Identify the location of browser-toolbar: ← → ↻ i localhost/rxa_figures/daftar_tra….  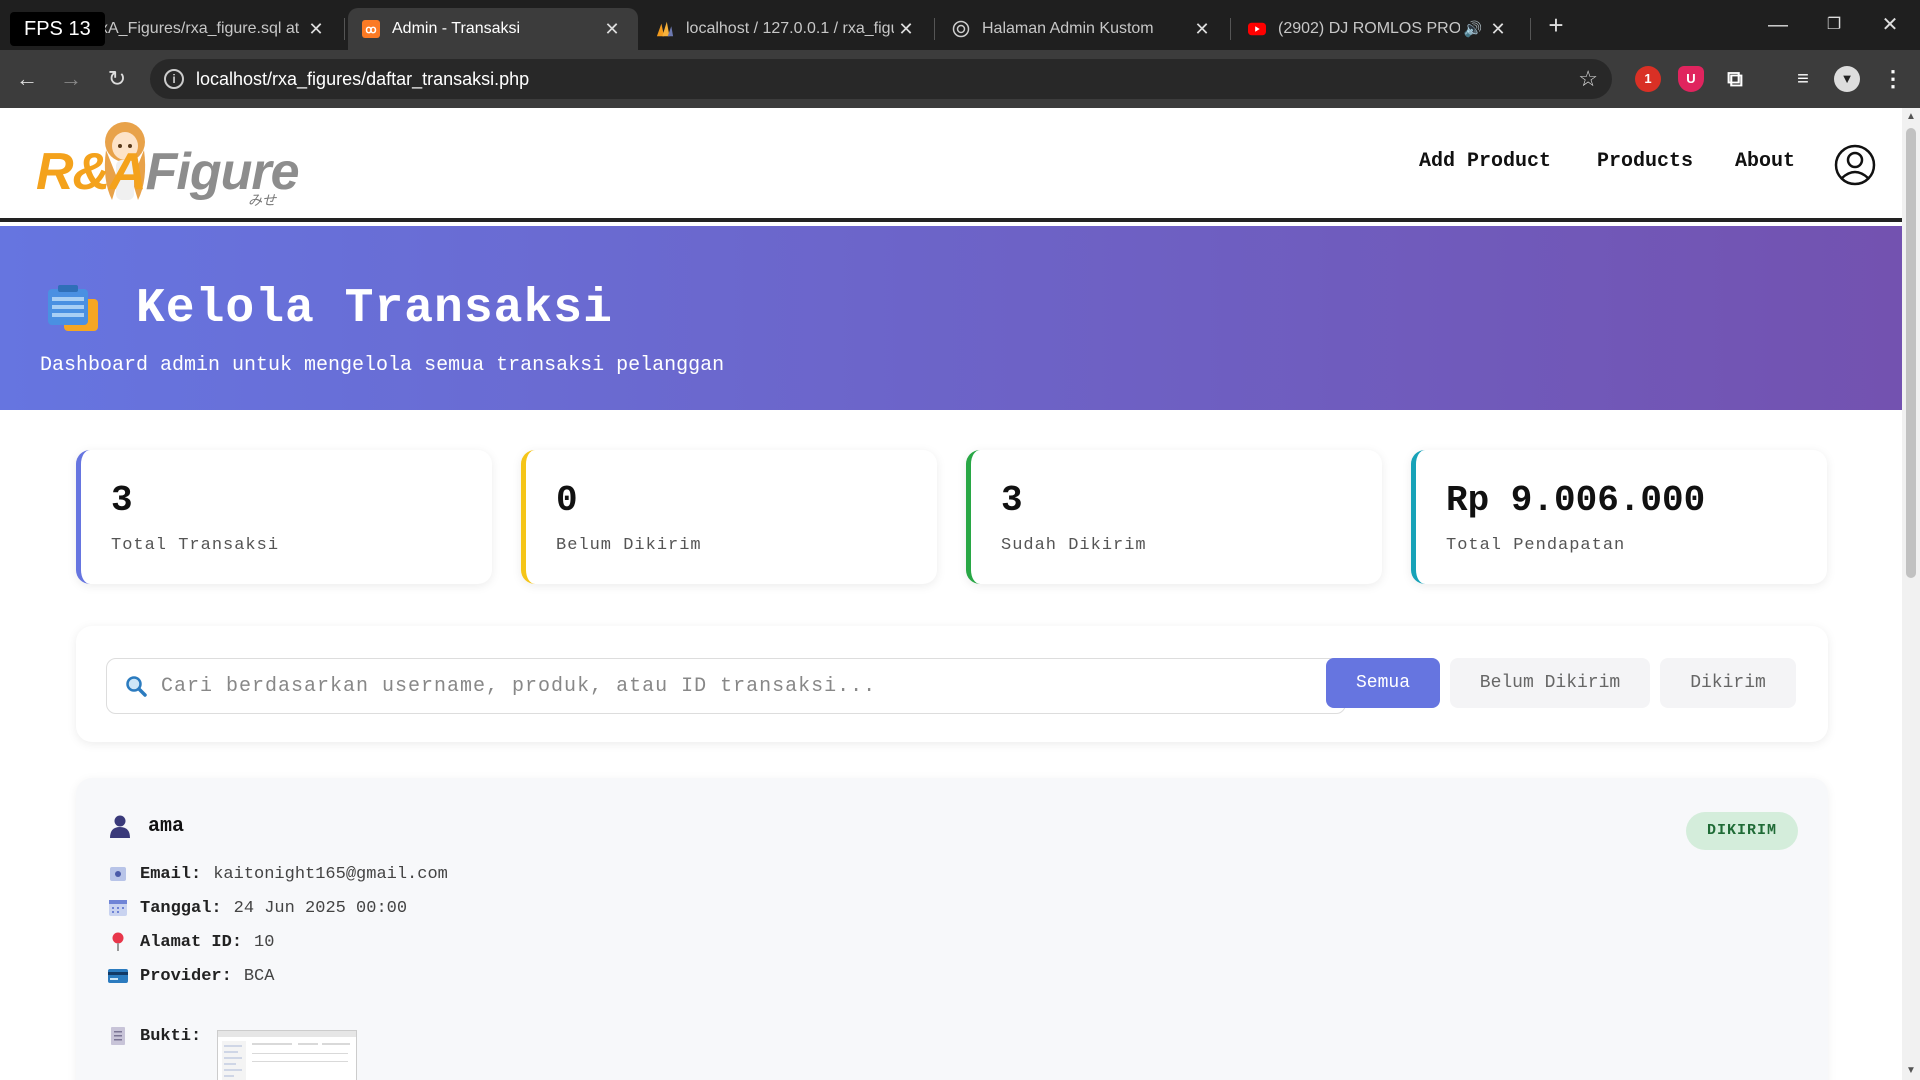
(960, 79).